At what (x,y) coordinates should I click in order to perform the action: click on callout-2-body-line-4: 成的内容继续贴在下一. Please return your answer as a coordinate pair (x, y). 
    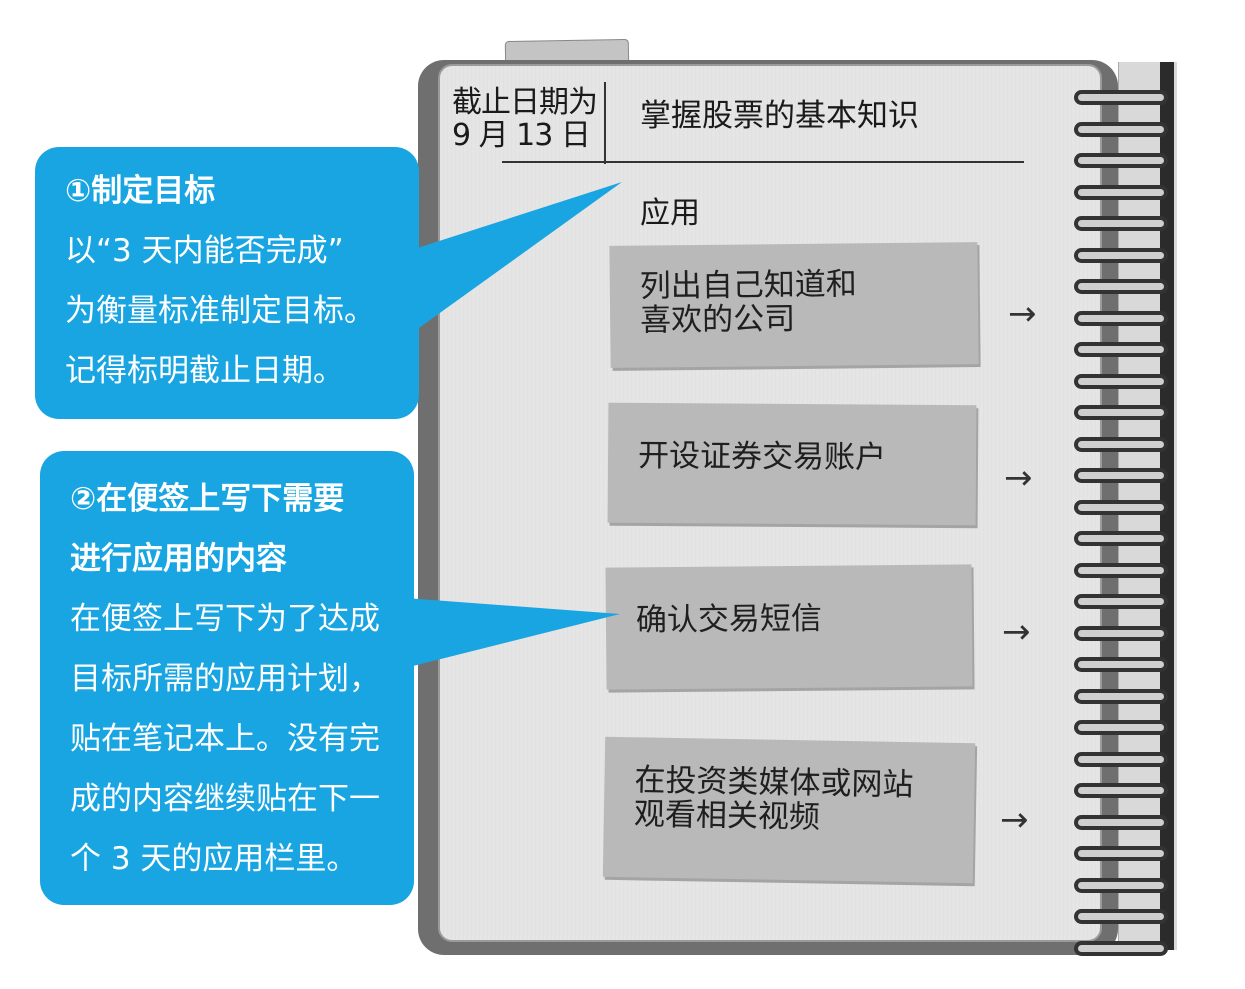
    Looking at the image, I should click on (225, 799).